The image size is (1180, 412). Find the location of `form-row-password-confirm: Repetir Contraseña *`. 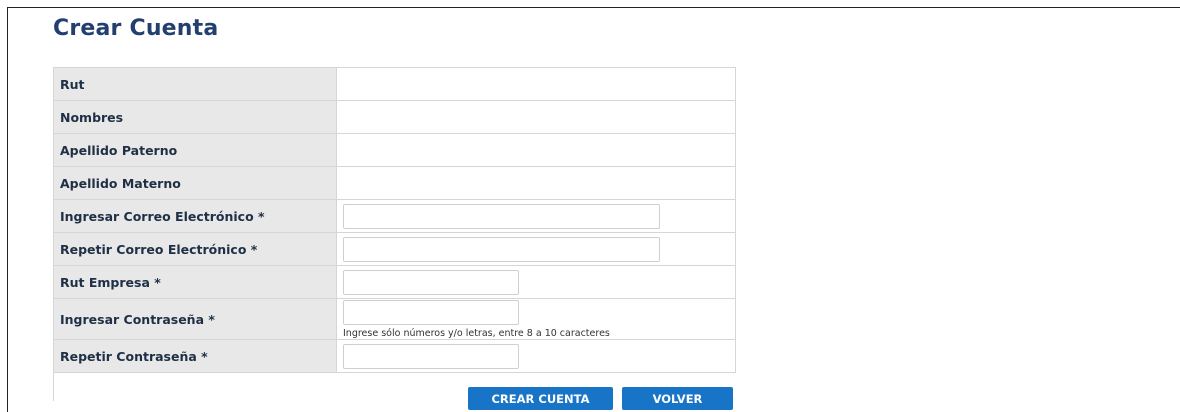

form-row-password-confirm: Repetir Contraseña * is located at coordinates (394, 356).